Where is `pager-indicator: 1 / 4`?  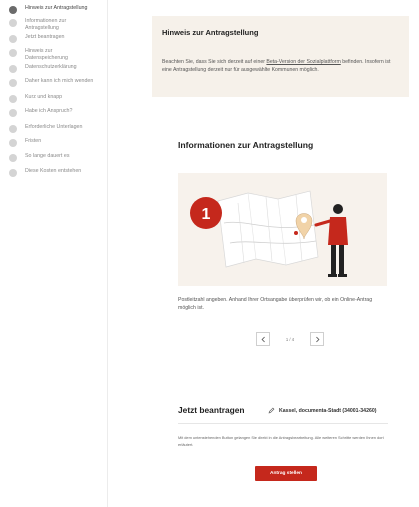 pager-indicator: 1 / 4 is located at coordinates (290, 339).